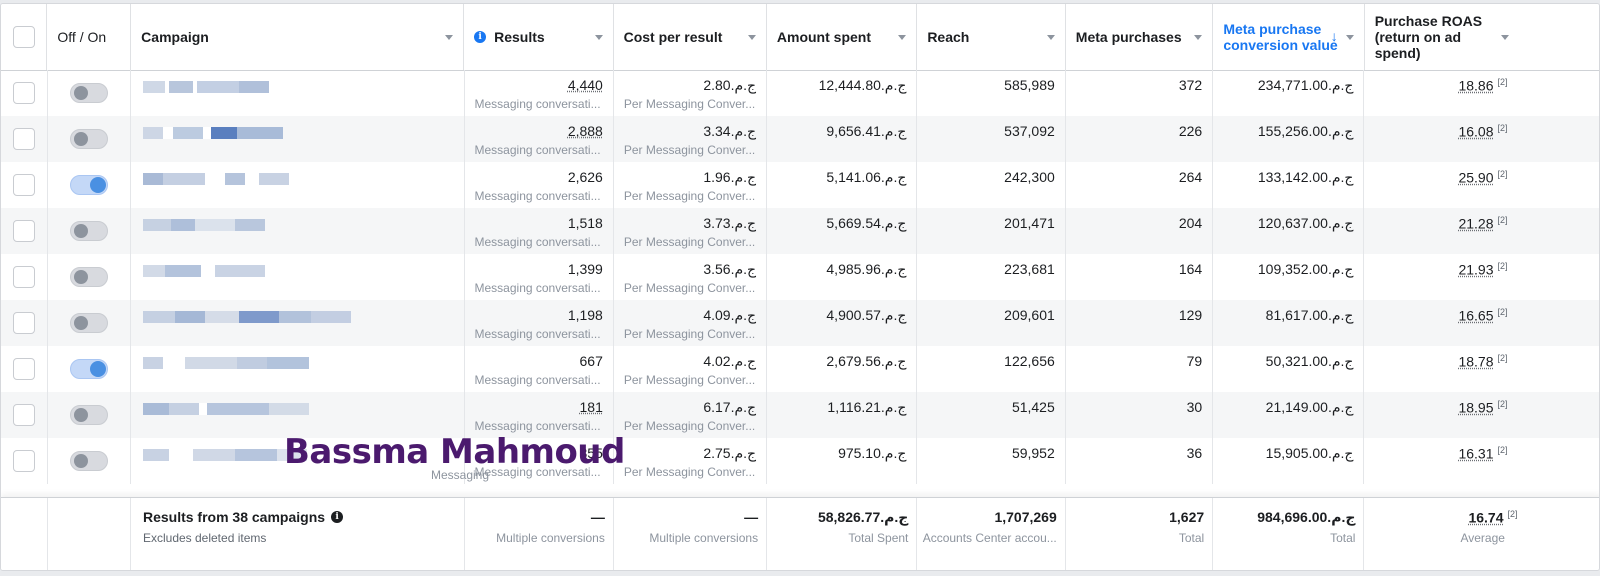 The width and height of the screenshot is (1600, 576). I want to click on row-spent-cell: 1,116.21.ج.م, so click(842, 415).